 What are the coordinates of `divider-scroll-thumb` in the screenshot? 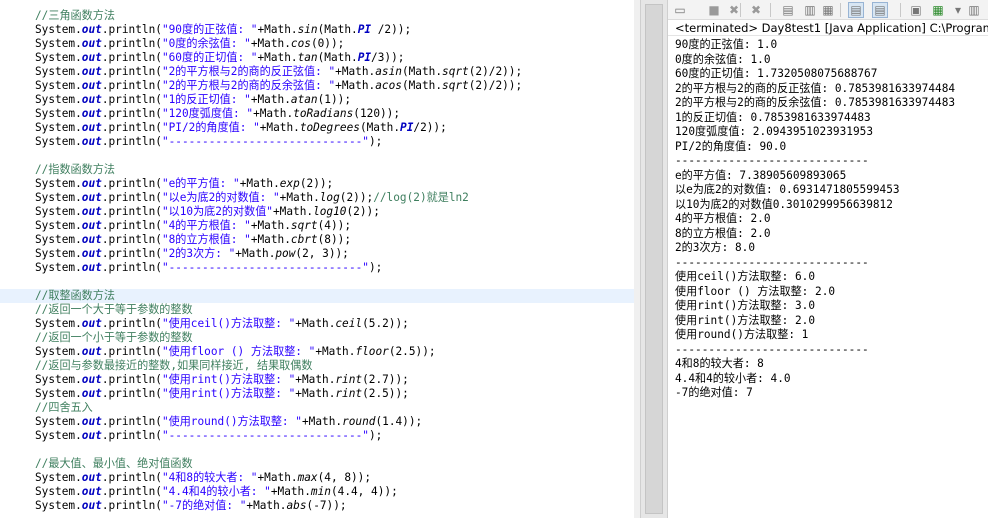 It's located at (654, 259).